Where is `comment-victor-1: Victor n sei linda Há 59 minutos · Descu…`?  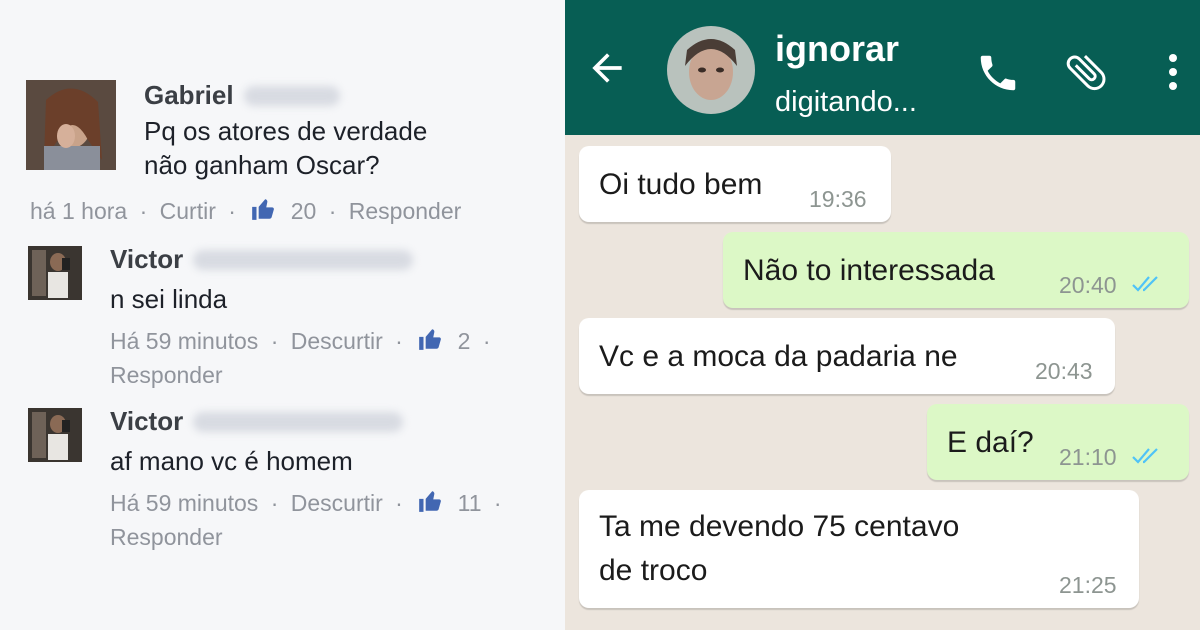
comment-victor-1: Victor n sei linda Há 59 minutos · Descu… is located at coordinates (288, 316).